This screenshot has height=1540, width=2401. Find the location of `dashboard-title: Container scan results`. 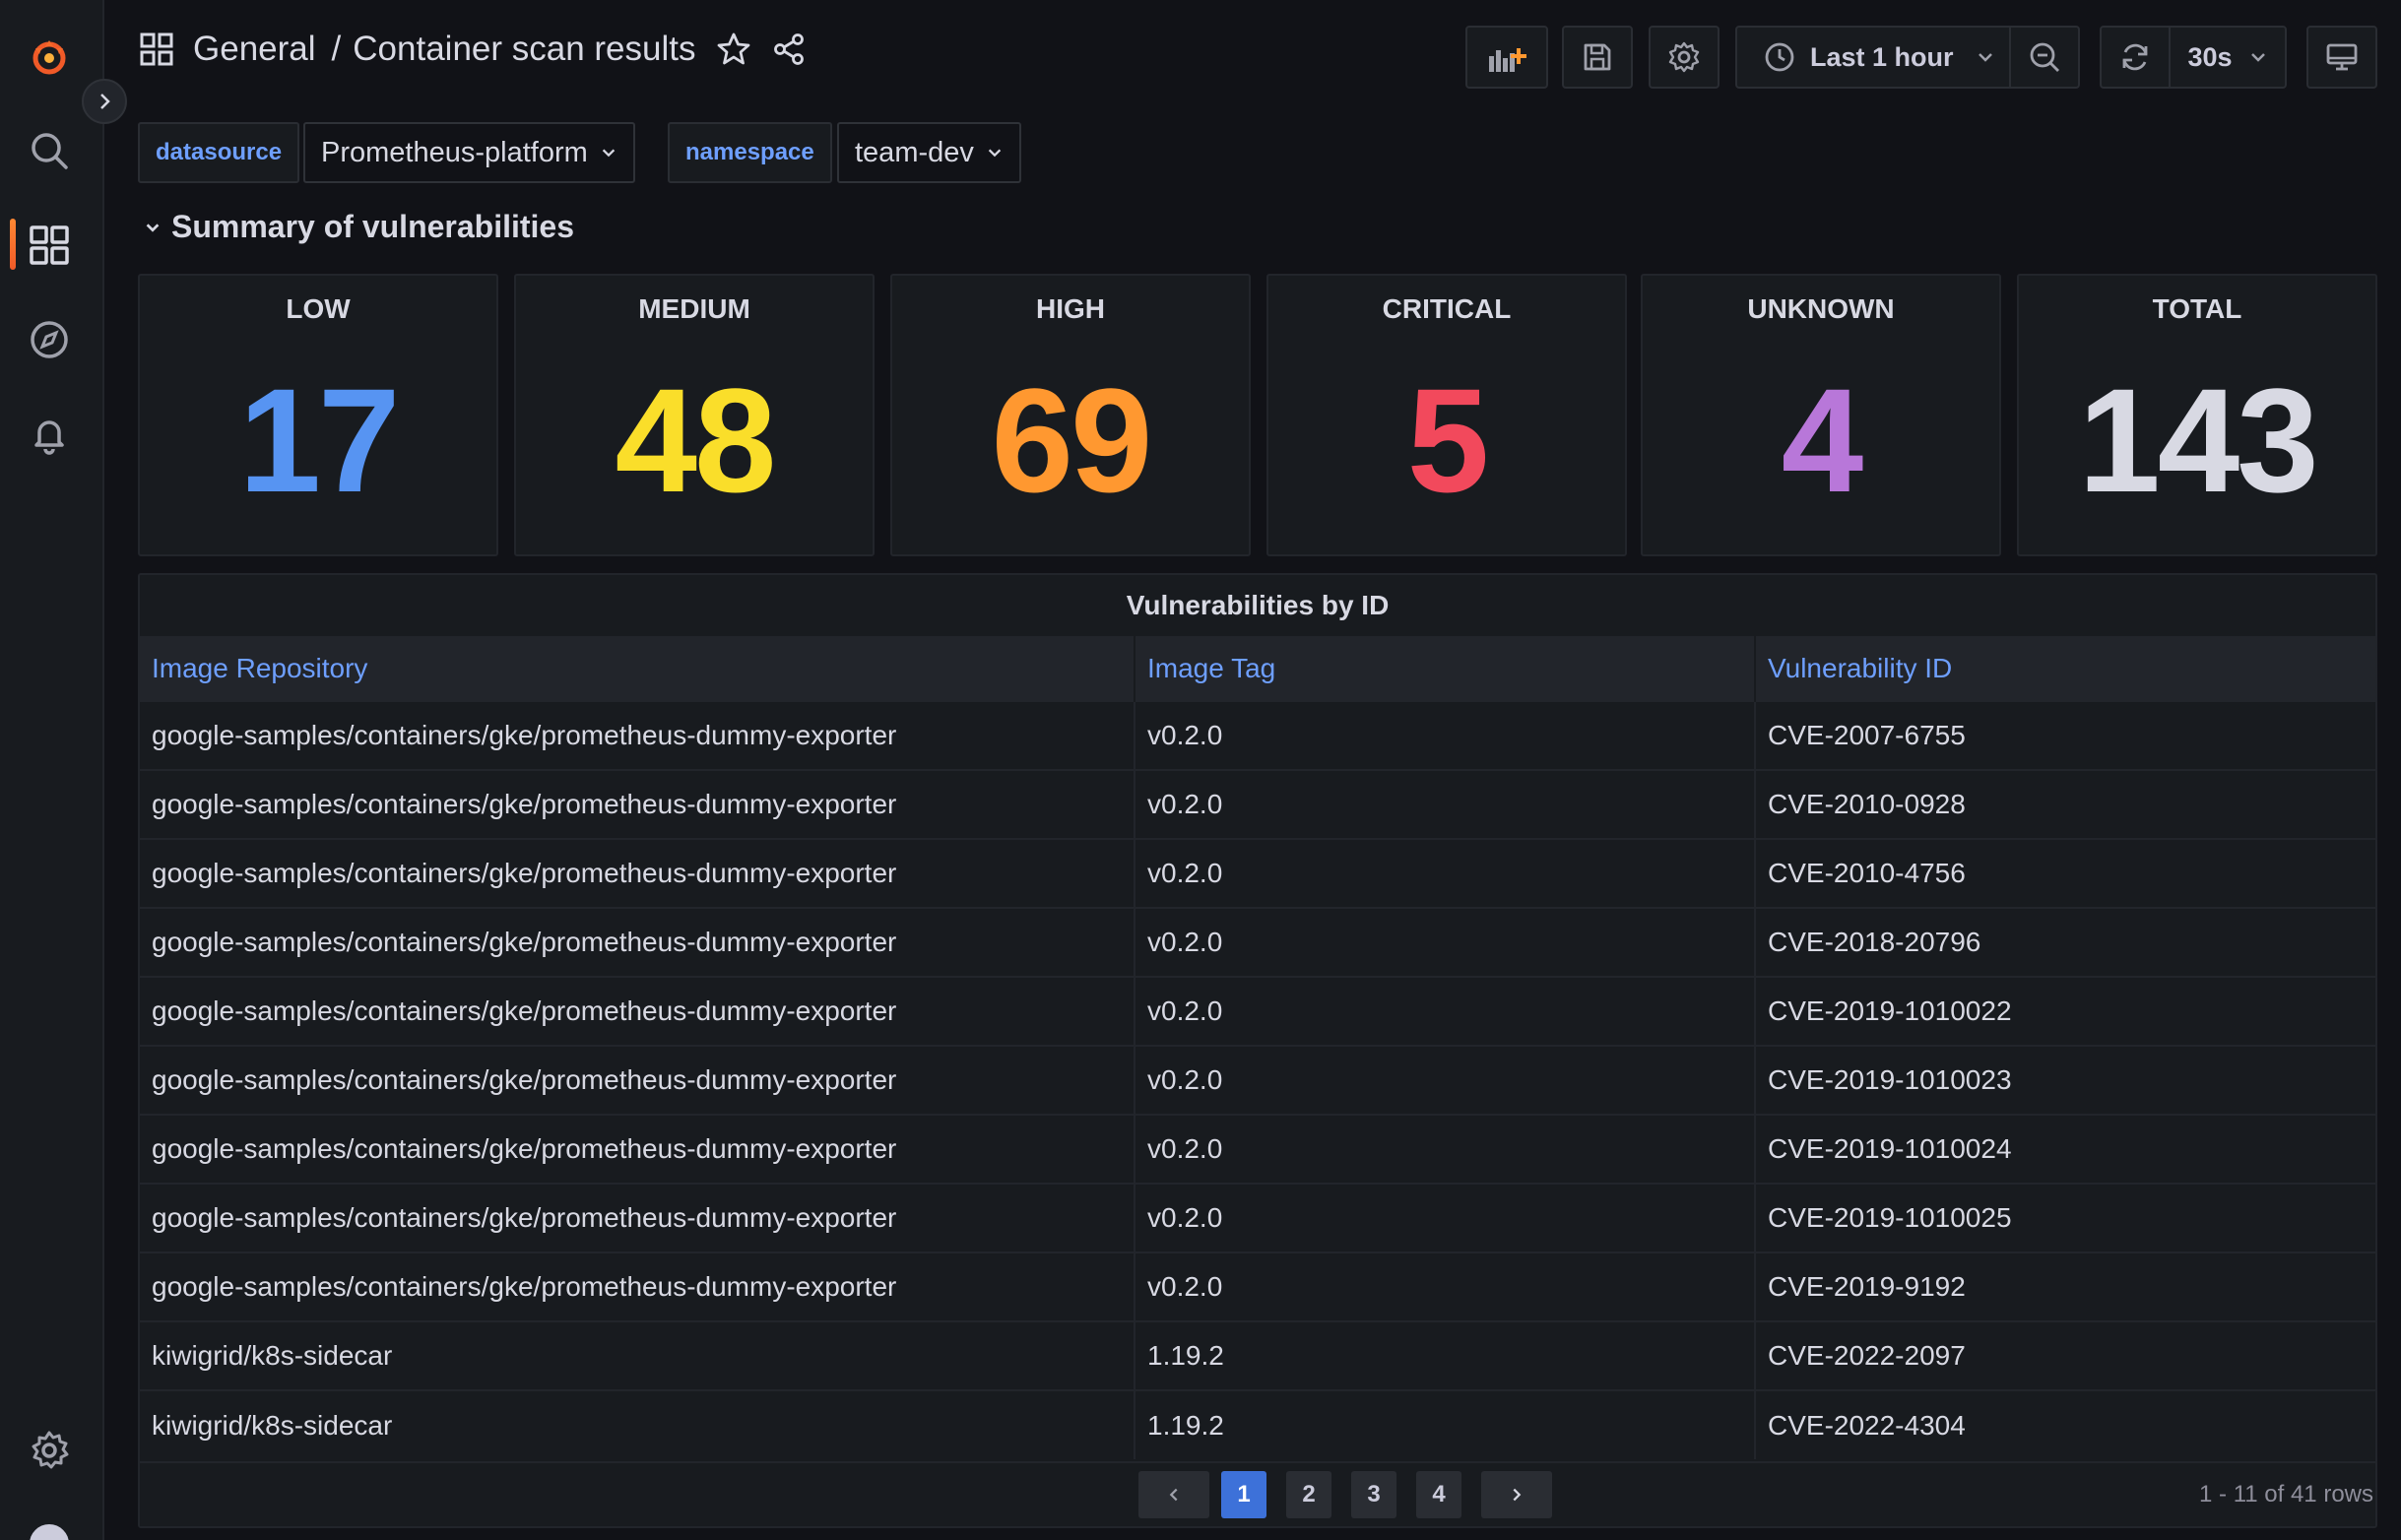

dashboard-title: Container scan results is located at coordinates (524, 49).